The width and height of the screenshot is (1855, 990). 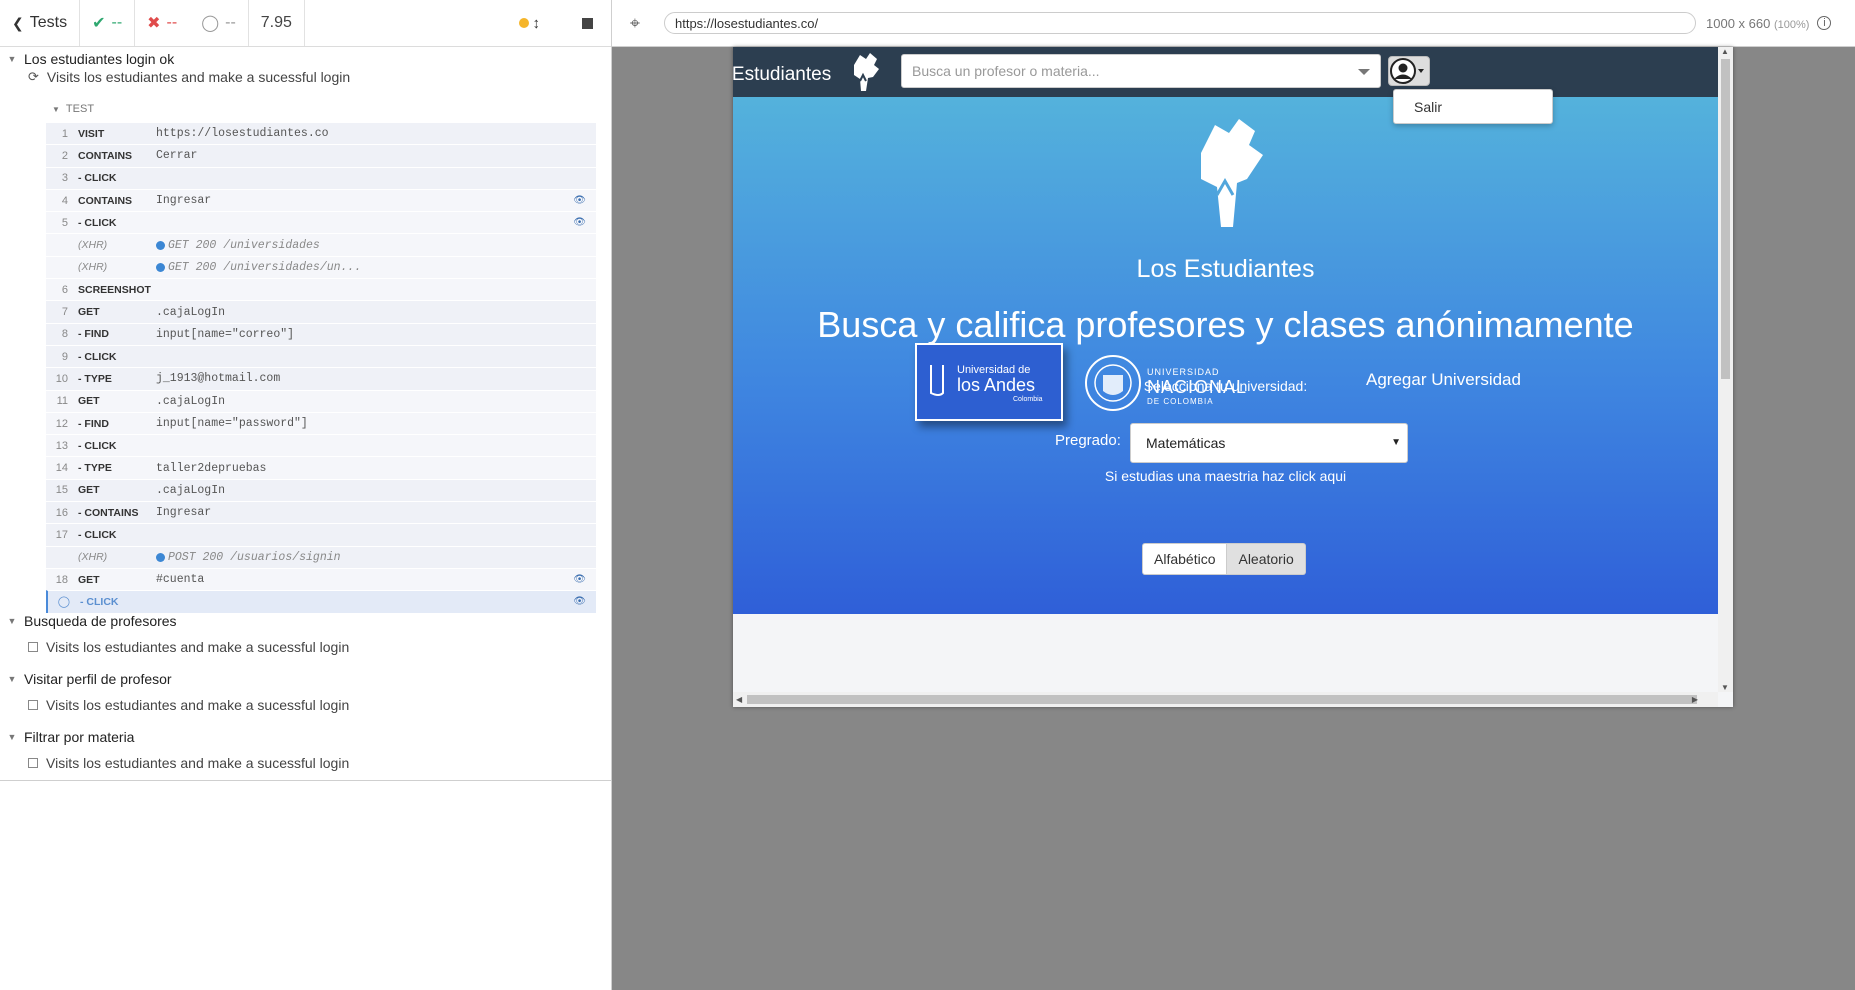 What do you see at coordinates (1428, 107) in the screenshot?
I see `logout-menu-item: Salir` at bounding box center [1428, 107].